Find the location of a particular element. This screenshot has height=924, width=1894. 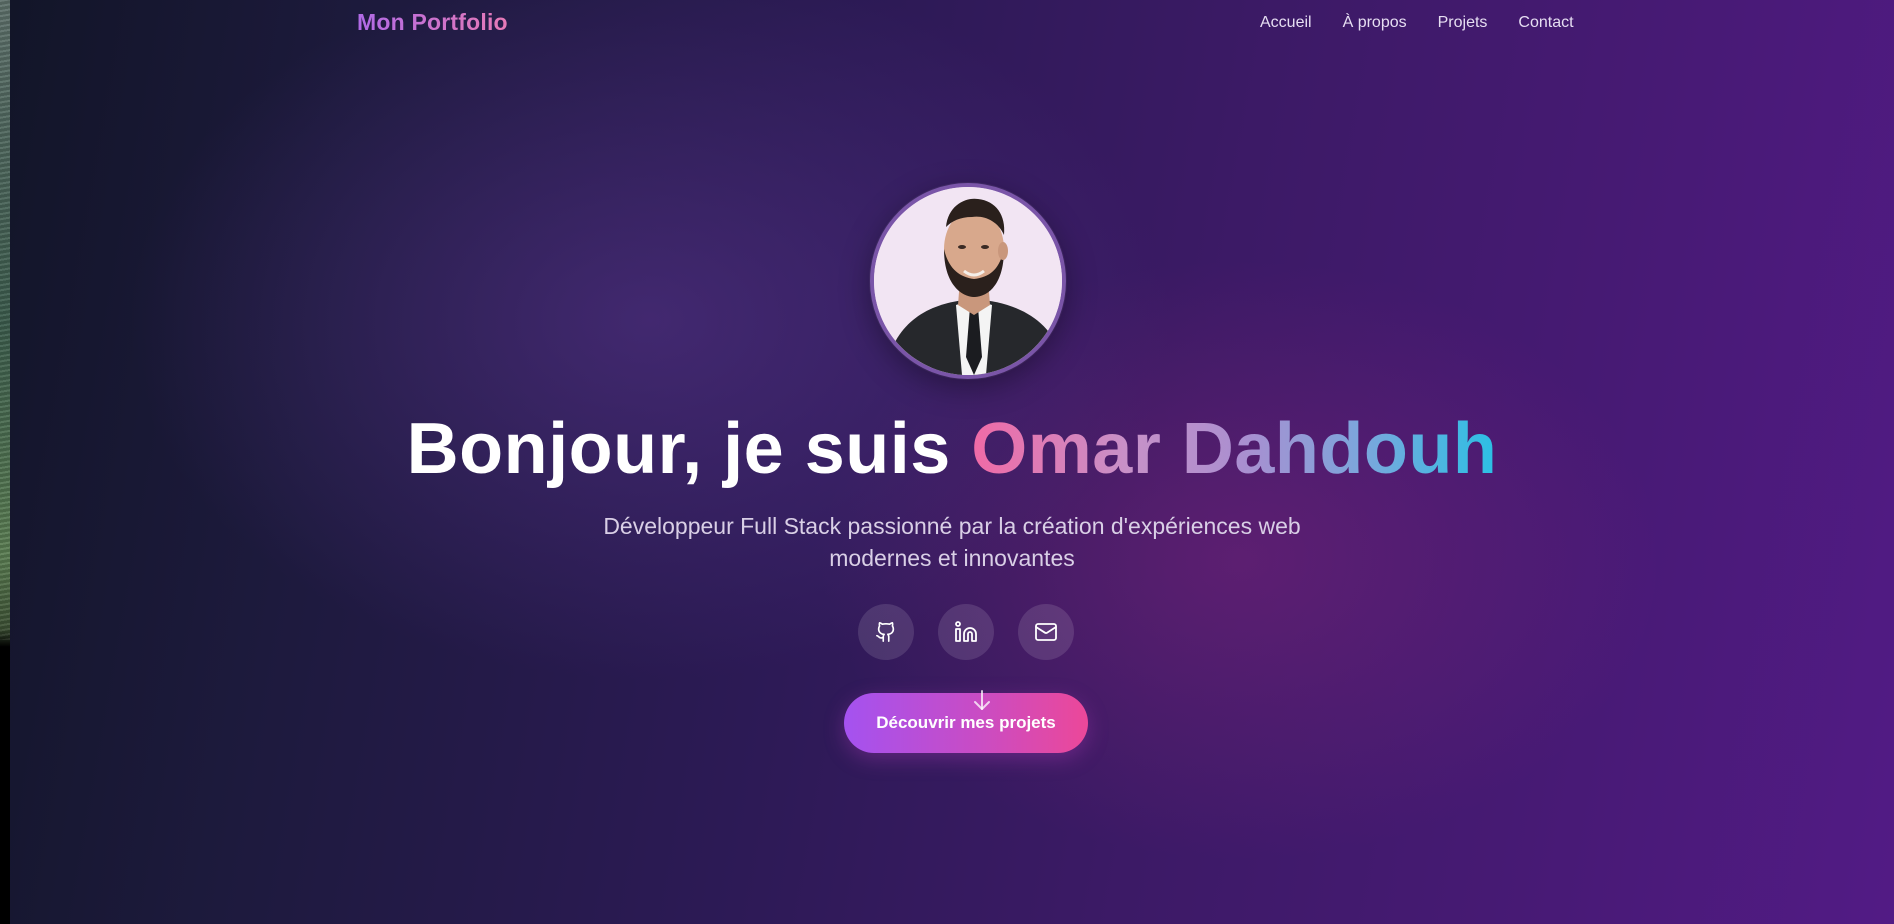

nav-links: Accueil À propos Projets Contact is located at coordinates (1417, 23).